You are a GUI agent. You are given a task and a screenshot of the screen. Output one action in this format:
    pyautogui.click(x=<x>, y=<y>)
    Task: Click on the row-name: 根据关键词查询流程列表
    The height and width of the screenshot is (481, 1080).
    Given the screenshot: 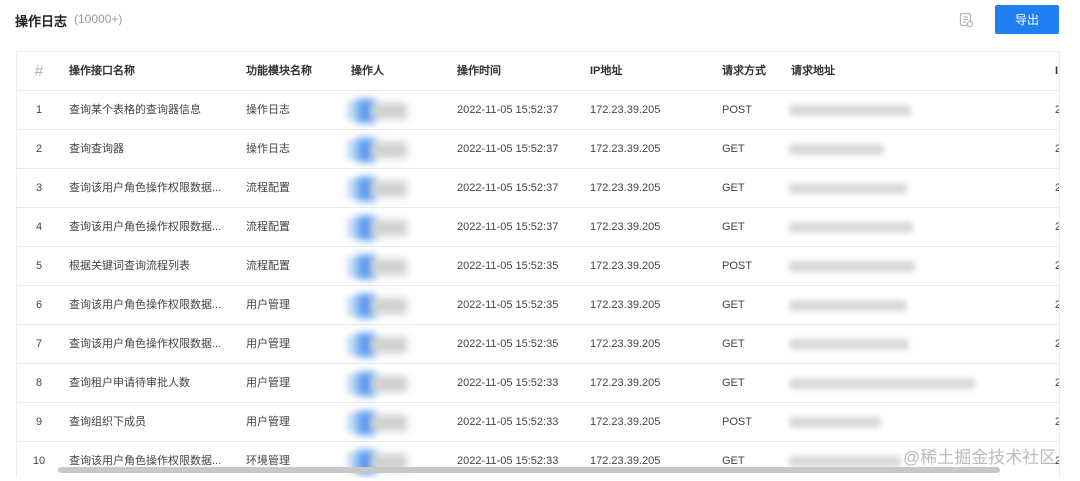 What is the action you would take?
    pyautogui.click(x=129, y=266)
    